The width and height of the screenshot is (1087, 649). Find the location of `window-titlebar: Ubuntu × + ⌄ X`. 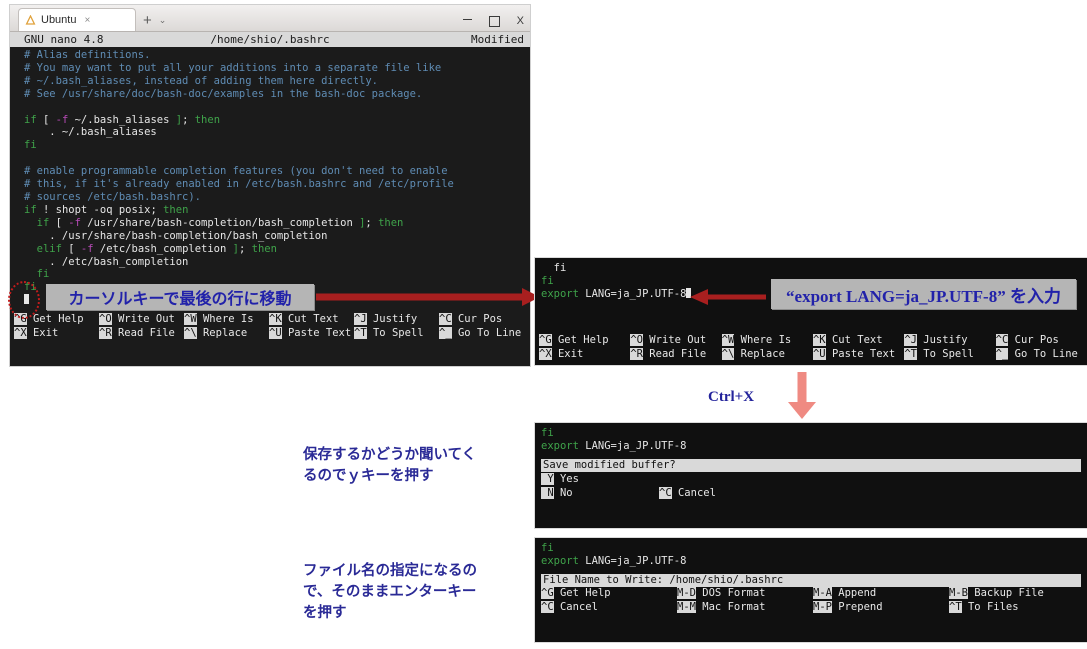

window-titlebar: Ubuntu × + ⌄ X is located at coordinates (270, 18).